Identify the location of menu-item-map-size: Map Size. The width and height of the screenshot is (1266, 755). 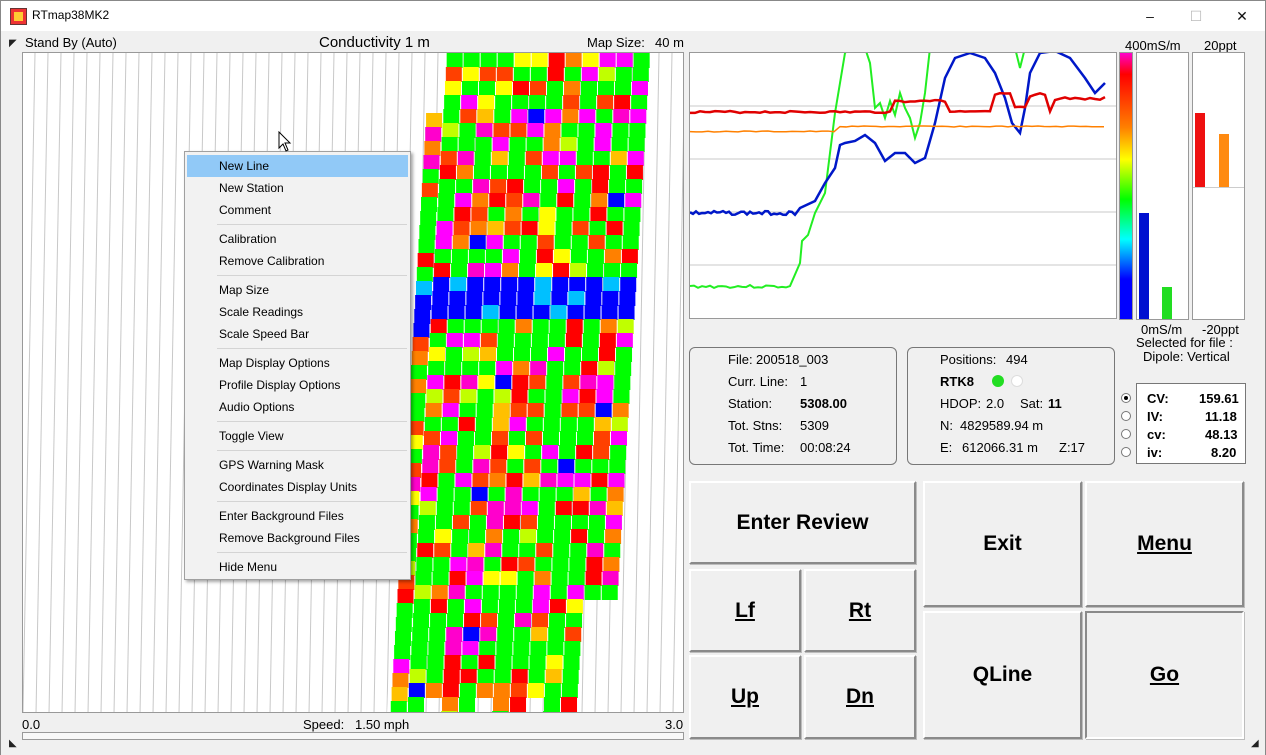
(297, 290).